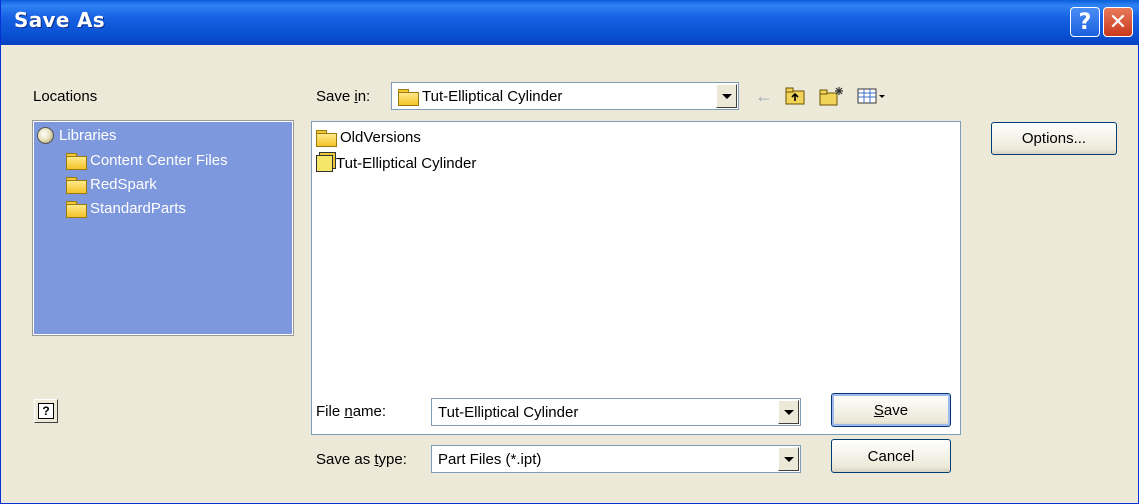 The height and width of the screenshot is (504, 1139). What do you see at coordinates (65, 96) in the screenshot?
I see `locations-label: Locations` at bounding box center [65, 96].